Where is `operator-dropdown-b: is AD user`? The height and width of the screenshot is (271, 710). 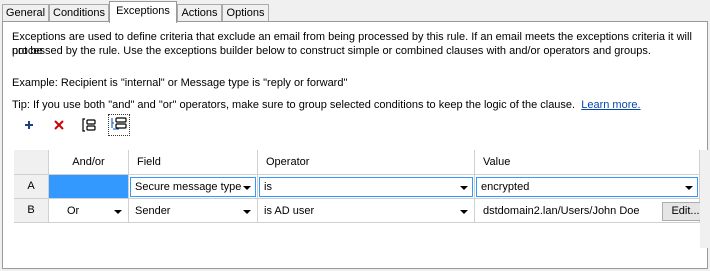
operator-dropdown-b: is AD user is located at coordinates (366, 211).